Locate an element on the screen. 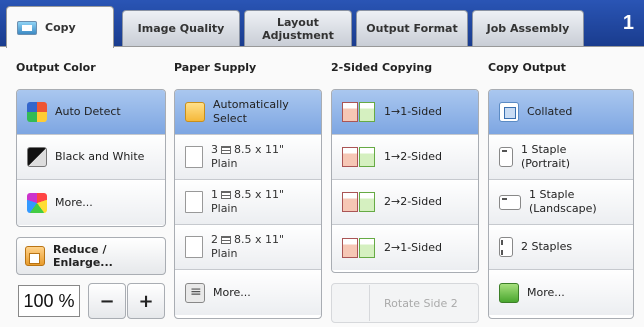 The image size is (644, 327). zoom-value: 100 % is located at coordinates (49, 301).